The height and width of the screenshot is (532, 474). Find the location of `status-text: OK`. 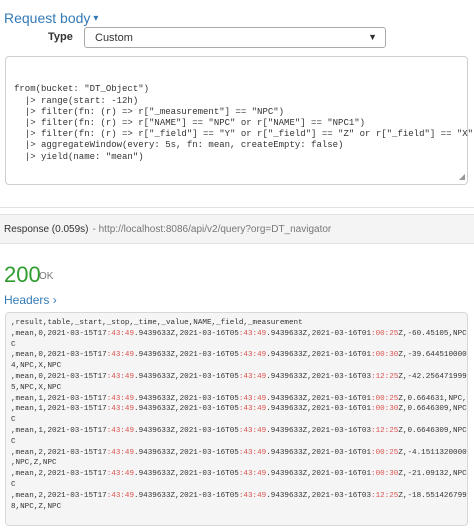

status-text: OK is located at coordinates (46, 276).